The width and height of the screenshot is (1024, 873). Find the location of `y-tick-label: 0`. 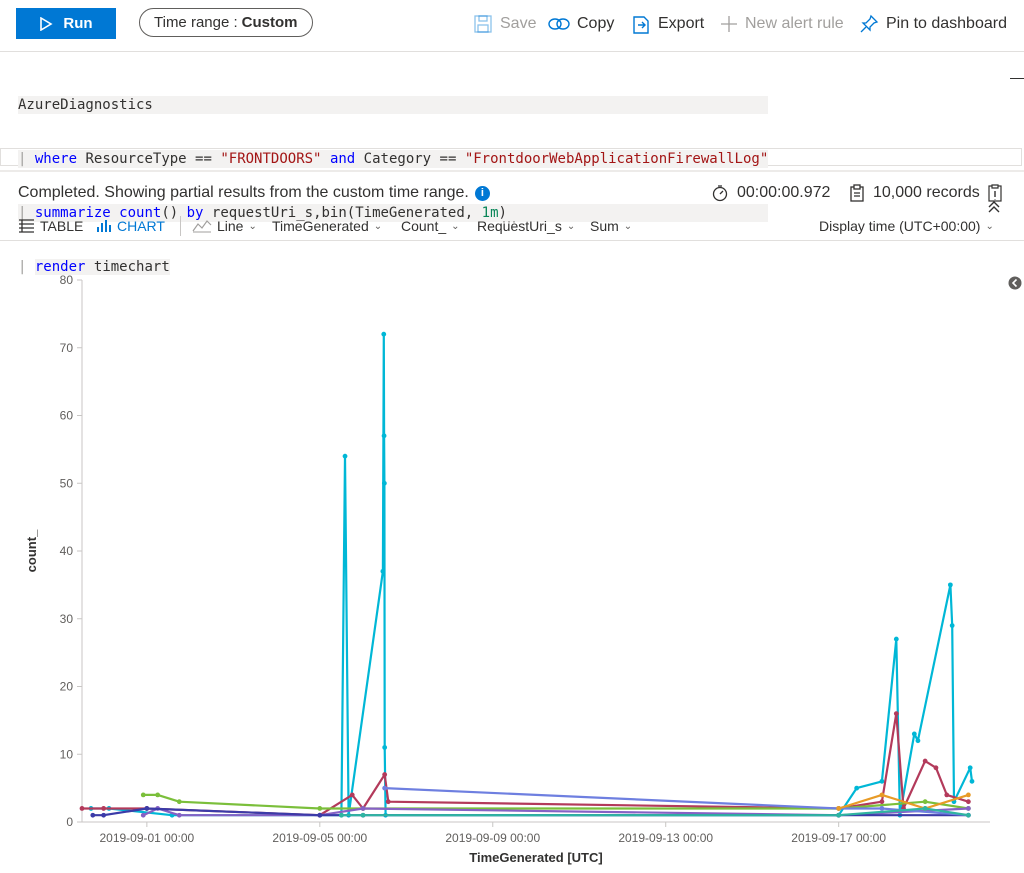

y-tick-label: 0 is located at coordinates (69, 822).